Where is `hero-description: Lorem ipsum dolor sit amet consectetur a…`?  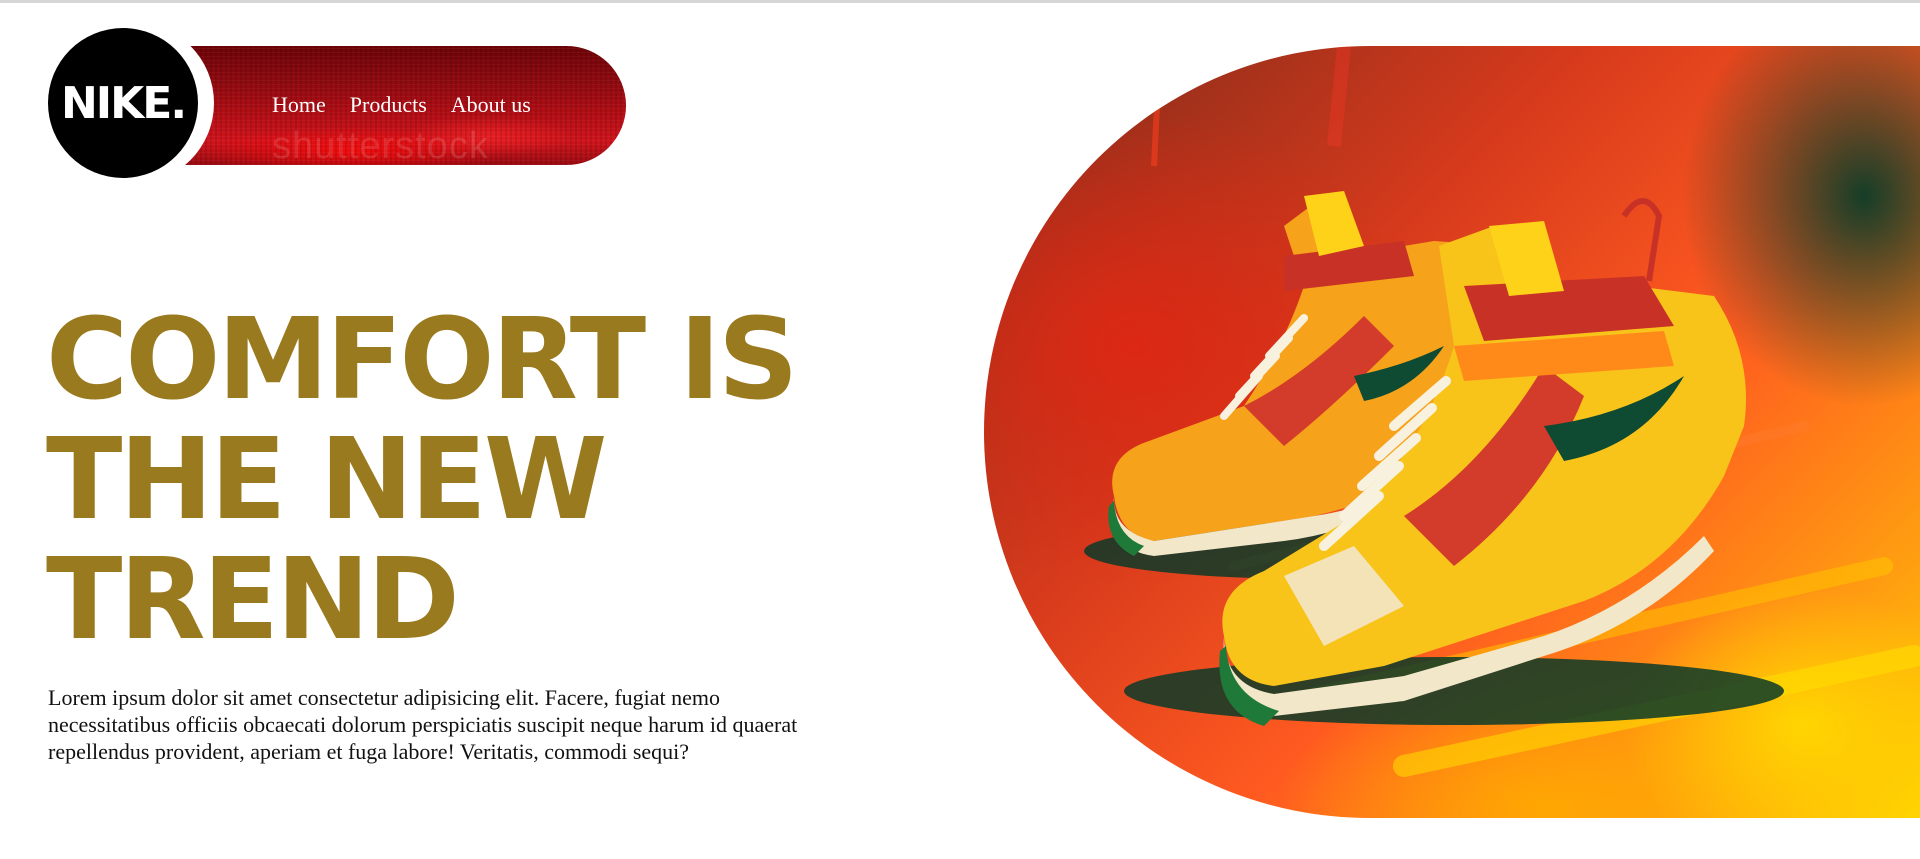
hero-description: Lorem ipsum dolor sit amet consectetur a… is located at coordinates (423, 724).